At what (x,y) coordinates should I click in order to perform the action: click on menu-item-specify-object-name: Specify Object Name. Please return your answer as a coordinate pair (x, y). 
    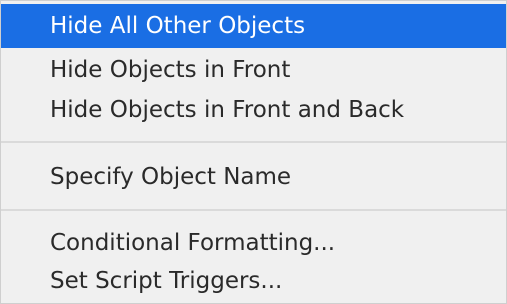
    Looking at the image, I should click on (253, 177).